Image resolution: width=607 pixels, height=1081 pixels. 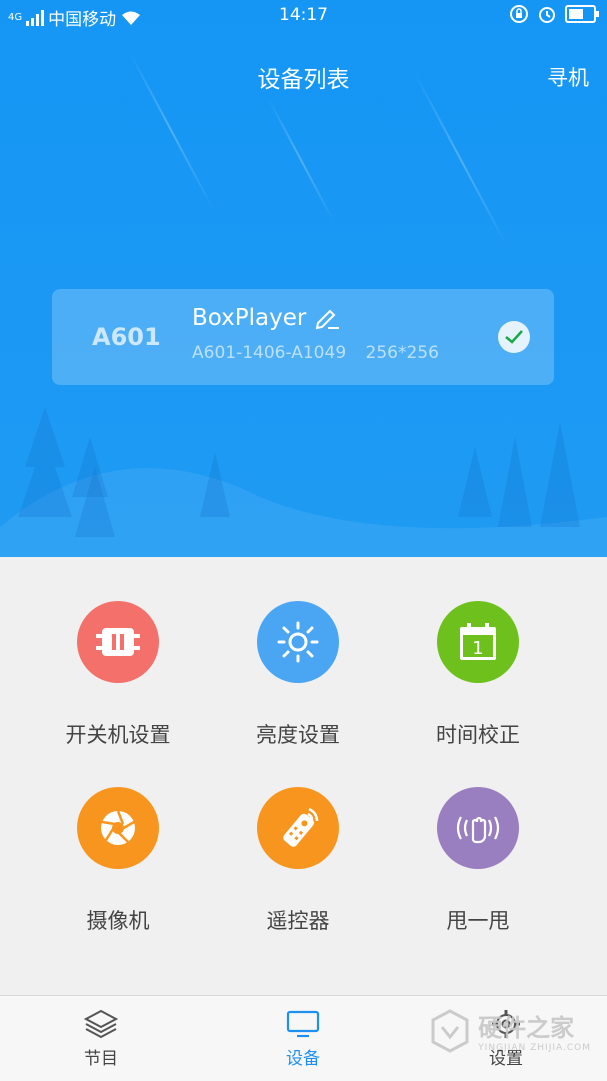 I want to click on find-device-button: 寻机, so click(x=568, y=77).